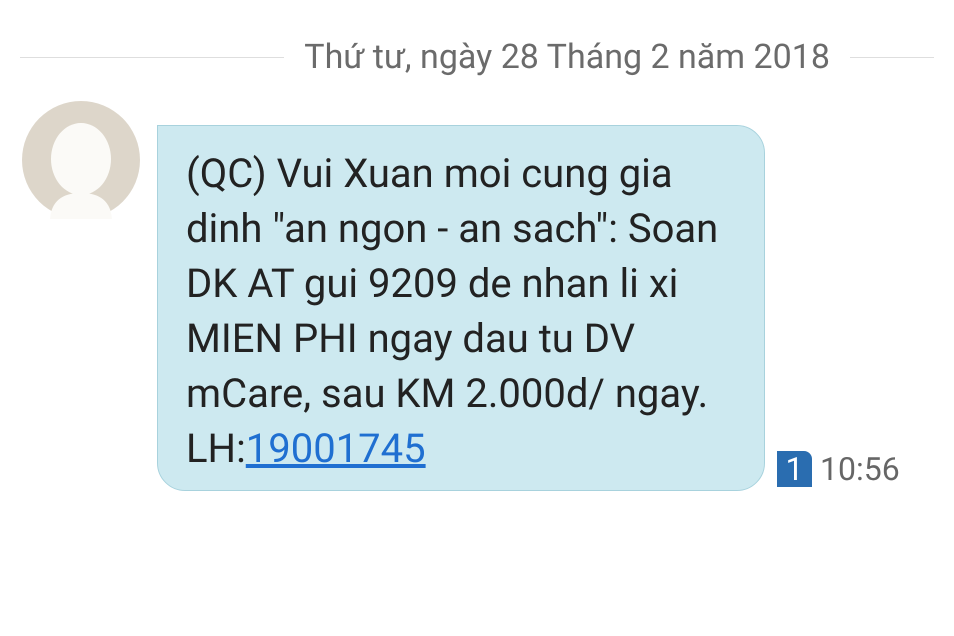 This screenshot has width=954, height=636. What do you see at coordinates (794, 469) in the screenshot?
I see `sim-badge: 1` at bounding box center [794, 469].